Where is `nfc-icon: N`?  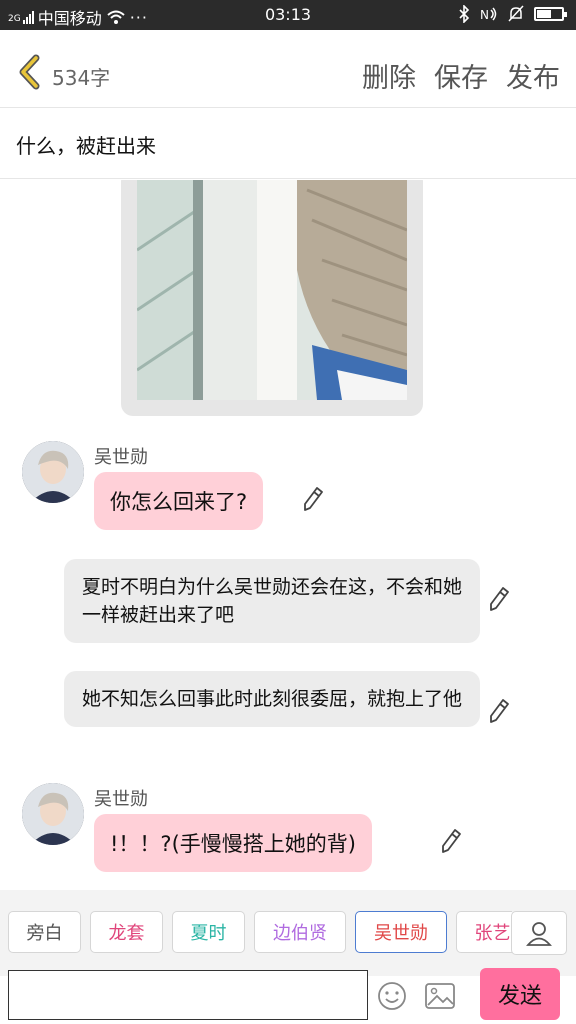 nfc-icon: N is located at coordinates (488, 14).